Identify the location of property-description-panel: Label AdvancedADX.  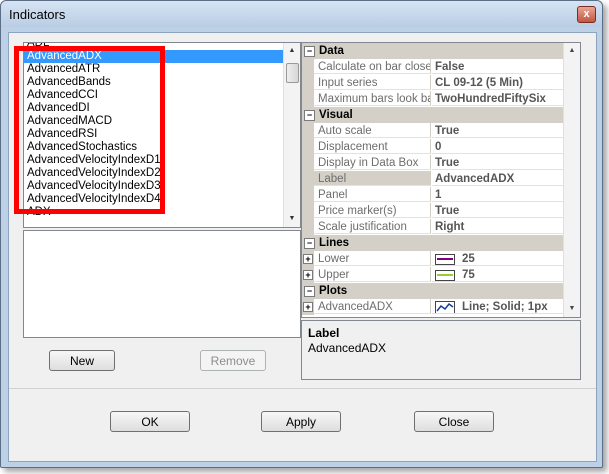
(441, 350).